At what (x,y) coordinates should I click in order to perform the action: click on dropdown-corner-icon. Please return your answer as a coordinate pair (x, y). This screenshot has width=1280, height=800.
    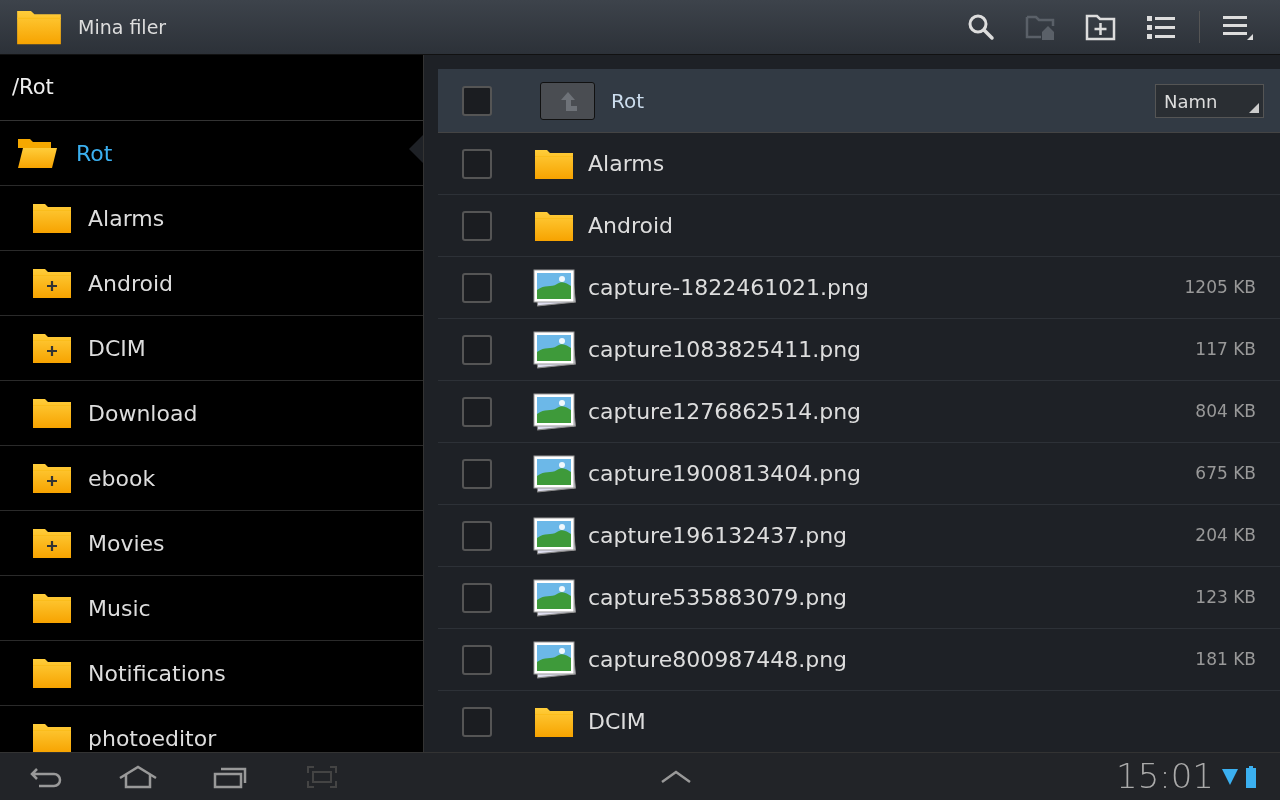
    Looking at the image, I should click on (1254, 107).